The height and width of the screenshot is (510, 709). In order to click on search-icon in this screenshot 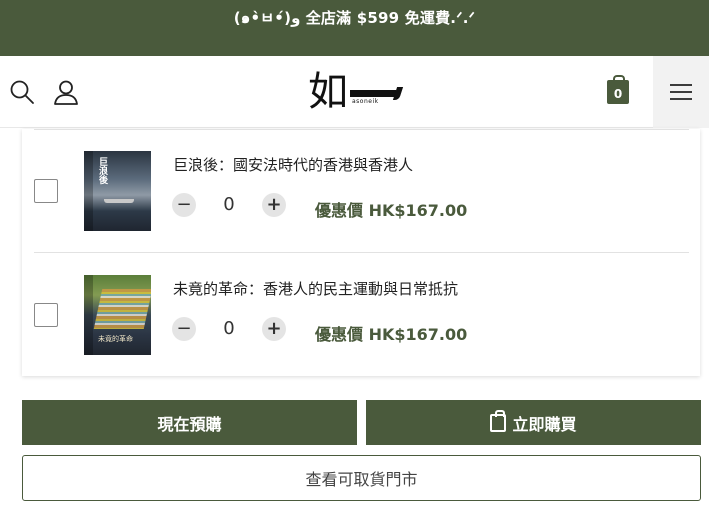, I will do `click(22, 92)`.